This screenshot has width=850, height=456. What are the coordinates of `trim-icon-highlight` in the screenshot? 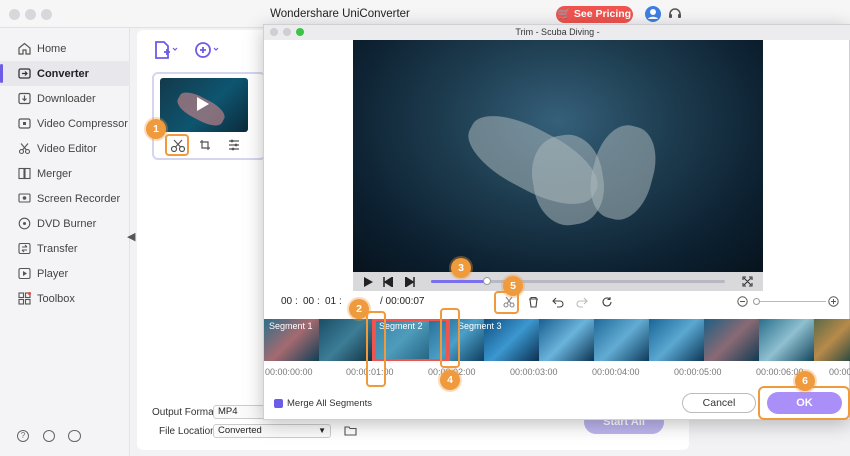 It's located at (177, 145).